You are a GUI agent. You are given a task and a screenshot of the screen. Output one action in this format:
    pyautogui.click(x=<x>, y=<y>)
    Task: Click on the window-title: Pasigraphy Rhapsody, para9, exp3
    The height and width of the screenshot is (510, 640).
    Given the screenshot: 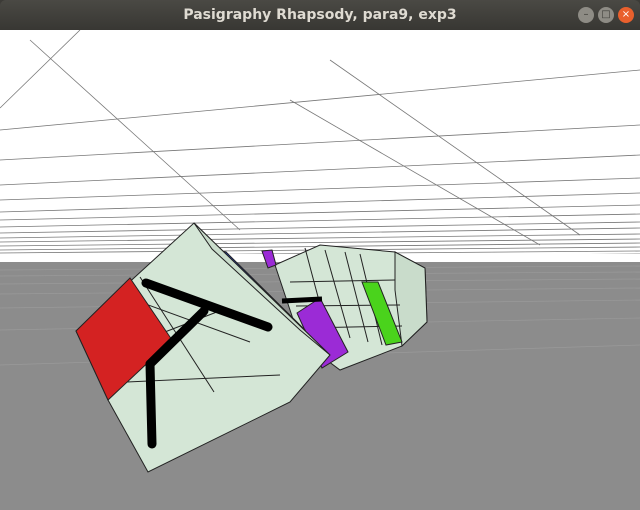 What is the action you would take?
    pyautogui.click(x=320, y=15)
    